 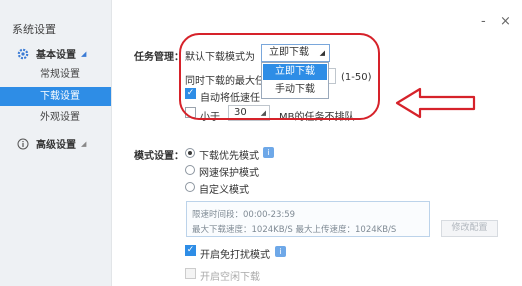 I want to click on window-title: 系统设置, so click(x=34, y=29).